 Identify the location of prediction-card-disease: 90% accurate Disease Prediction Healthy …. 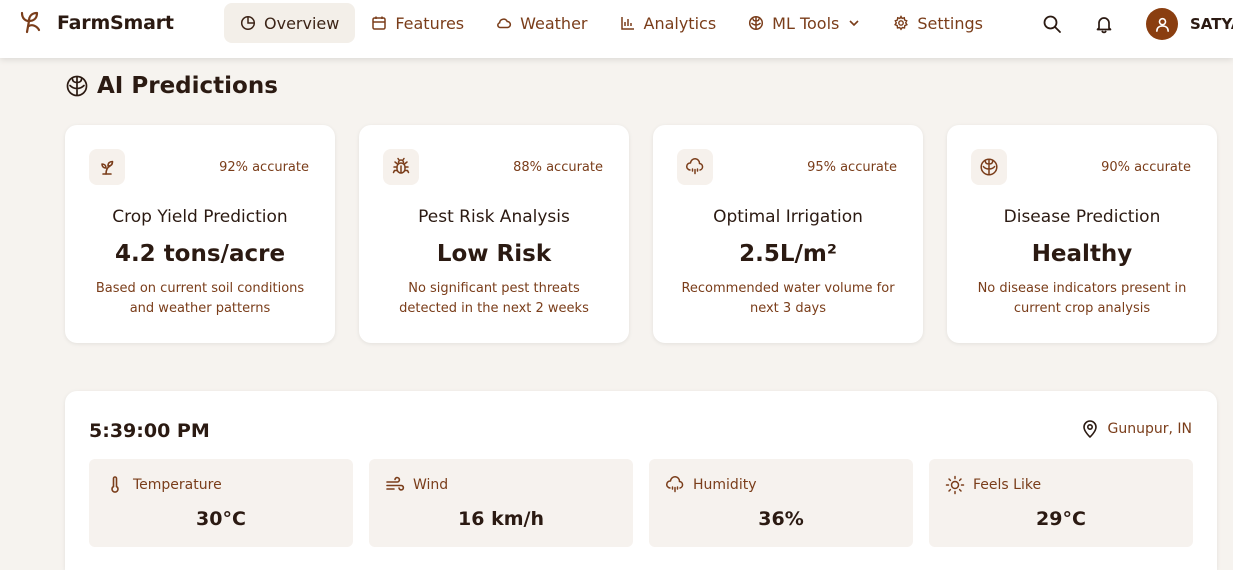
(1082, 234).